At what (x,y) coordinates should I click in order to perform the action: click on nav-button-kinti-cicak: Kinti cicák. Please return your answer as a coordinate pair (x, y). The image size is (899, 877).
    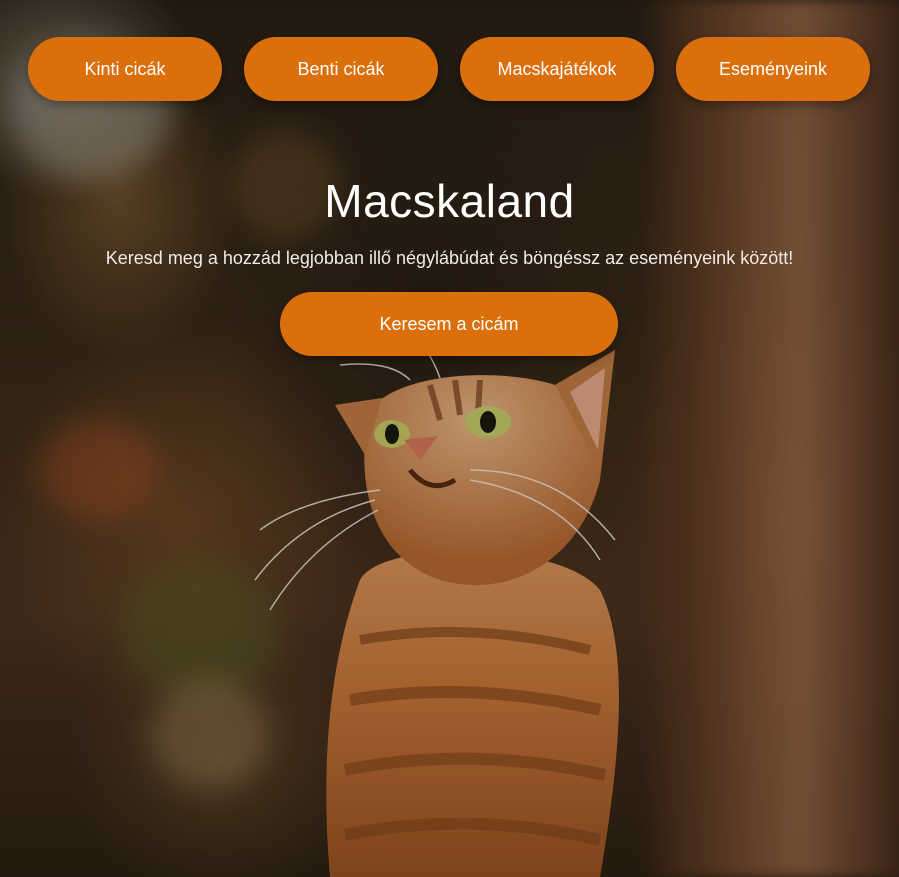
    Looking at the image, I should click on (125, 69).